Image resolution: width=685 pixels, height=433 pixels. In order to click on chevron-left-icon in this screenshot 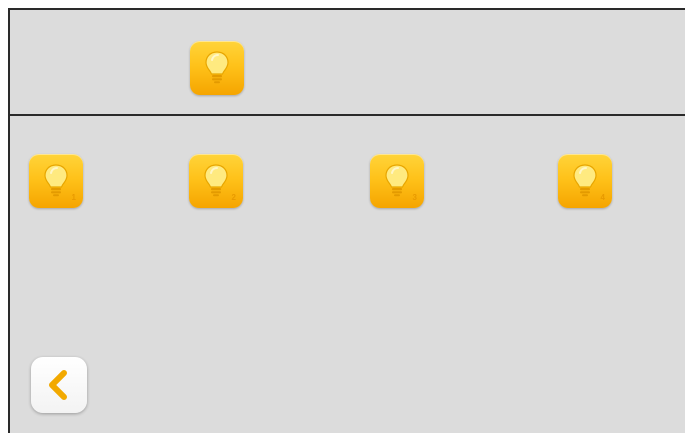, I will do `click(58, 385)`.